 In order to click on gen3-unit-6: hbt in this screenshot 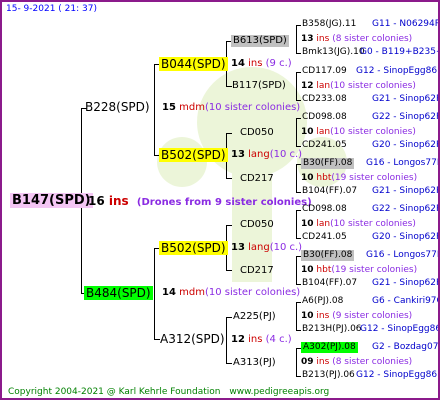, I will do `click(324, 270)`.